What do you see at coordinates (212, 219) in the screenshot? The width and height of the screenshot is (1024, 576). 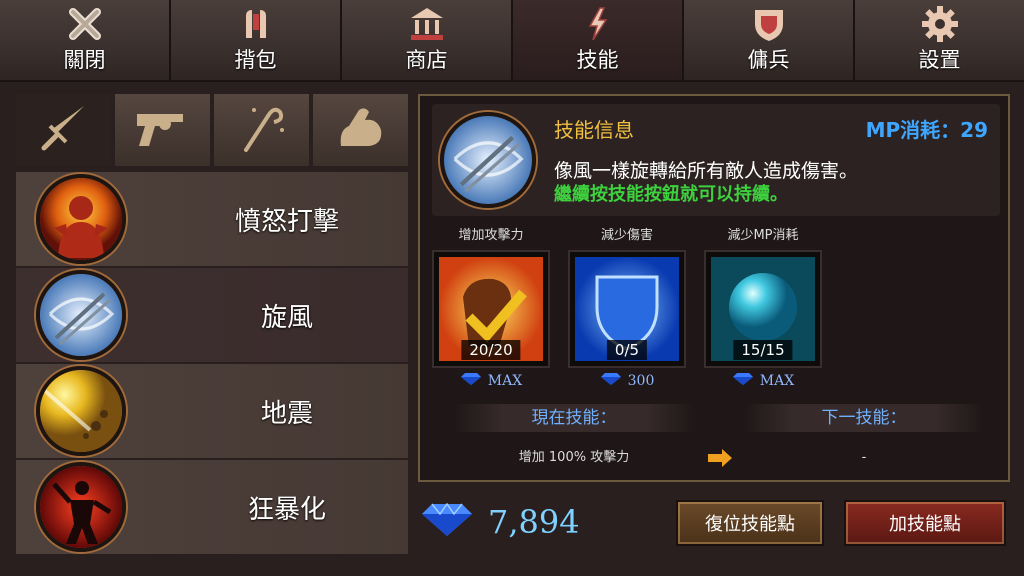 I see `skill-item-rage-strike: 憤怒打擊` at bounding box center [212, 219].